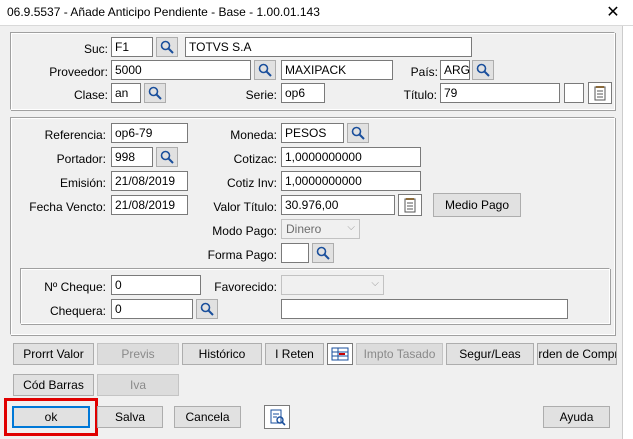  What do you see at coordinates (156, 285) in the screenshot?
I see `cheque-field: 0` at bounding box center [156, 285].